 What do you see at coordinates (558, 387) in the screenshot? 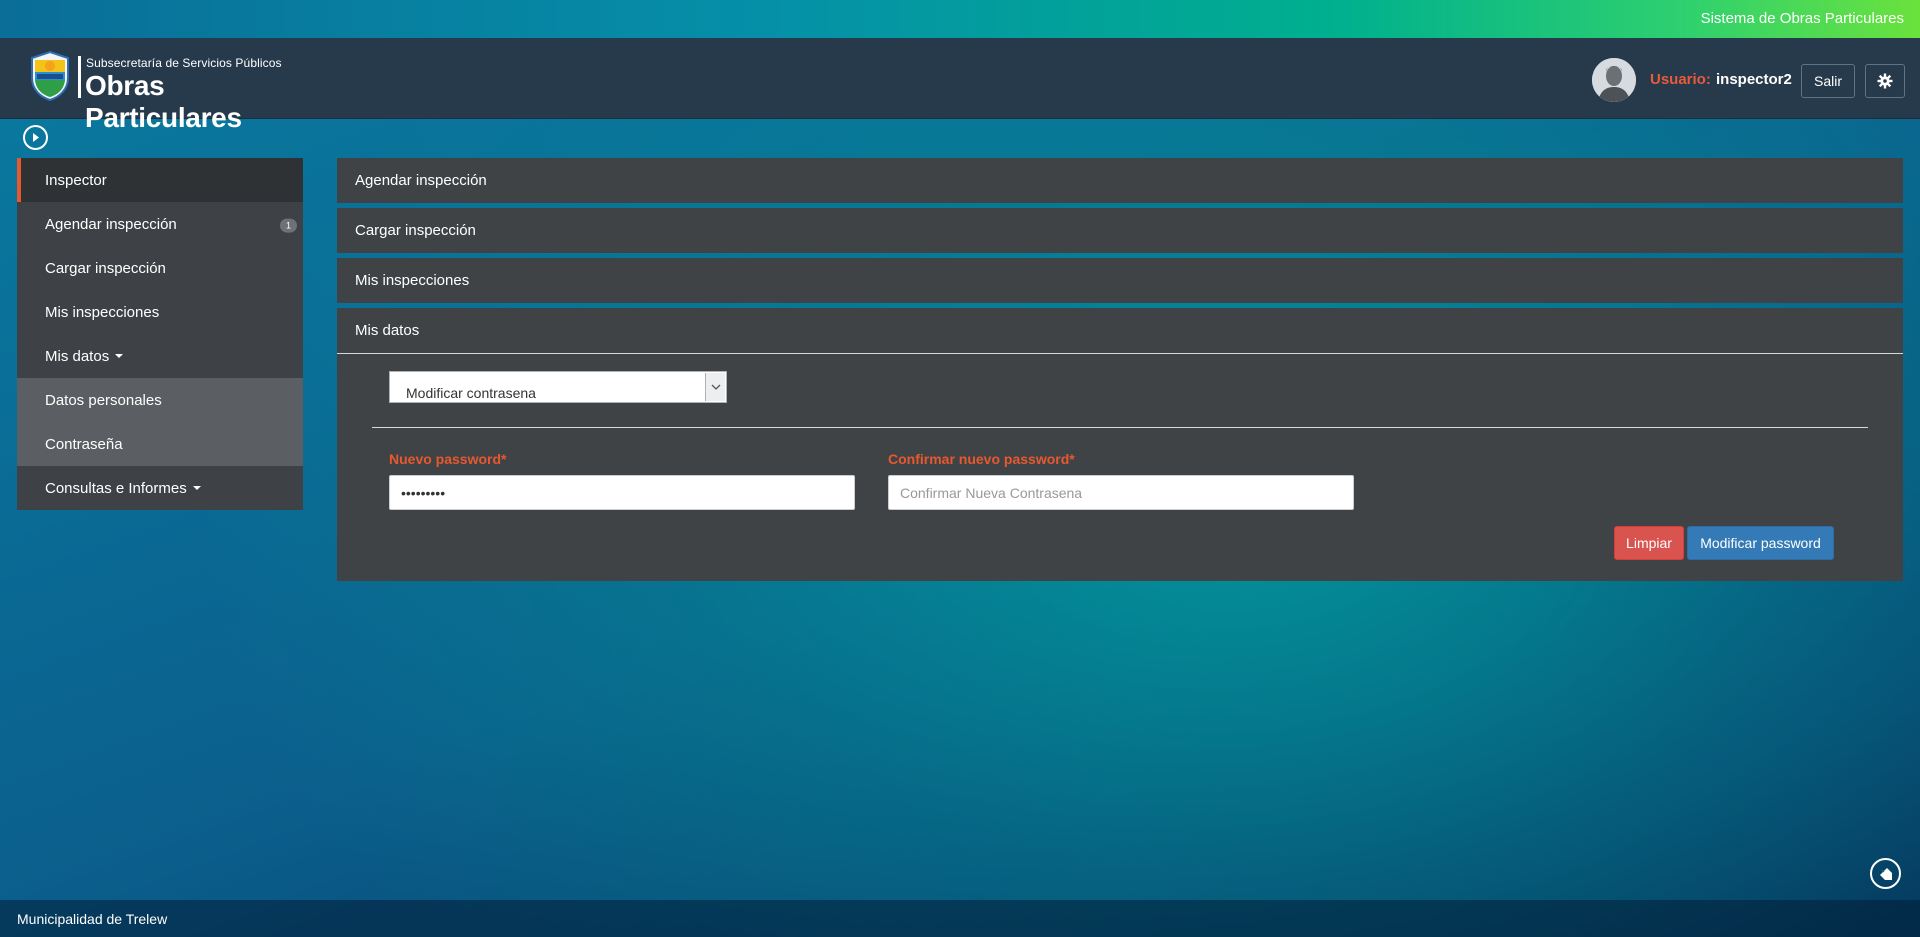
I see `datos-option-select: Modificar contrasena` at bounding box center [558, 387].